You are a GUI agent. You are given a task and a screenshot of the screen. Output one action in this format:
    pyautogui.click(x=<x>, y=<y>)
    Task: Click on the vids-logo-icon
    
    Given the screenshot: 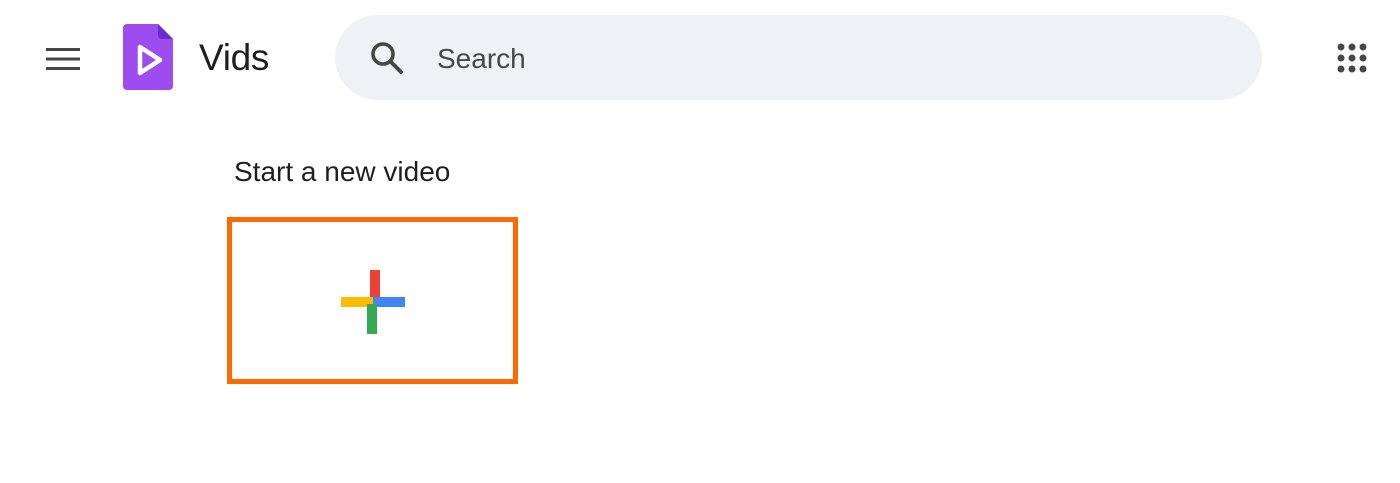 What is the action you would take?
    pyautogui.click(x=148, y=57)
    